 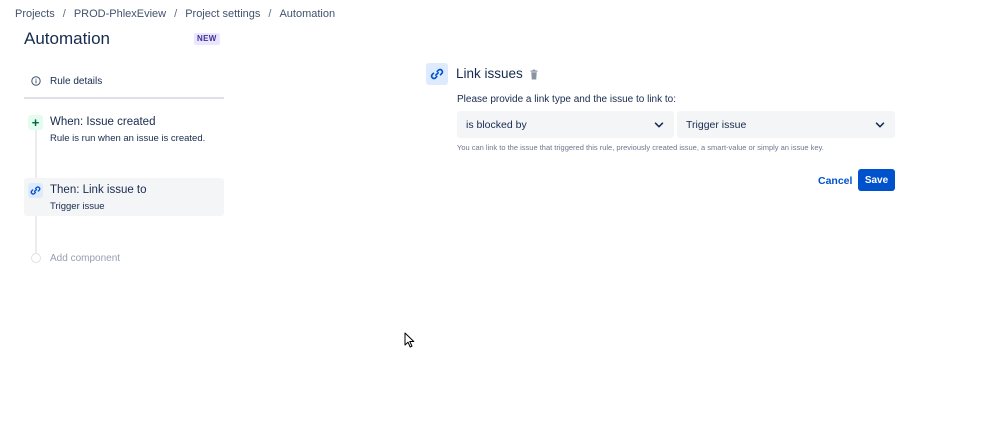 I want to click on issue-value: Trigger issue, so click(x=716, y=124).